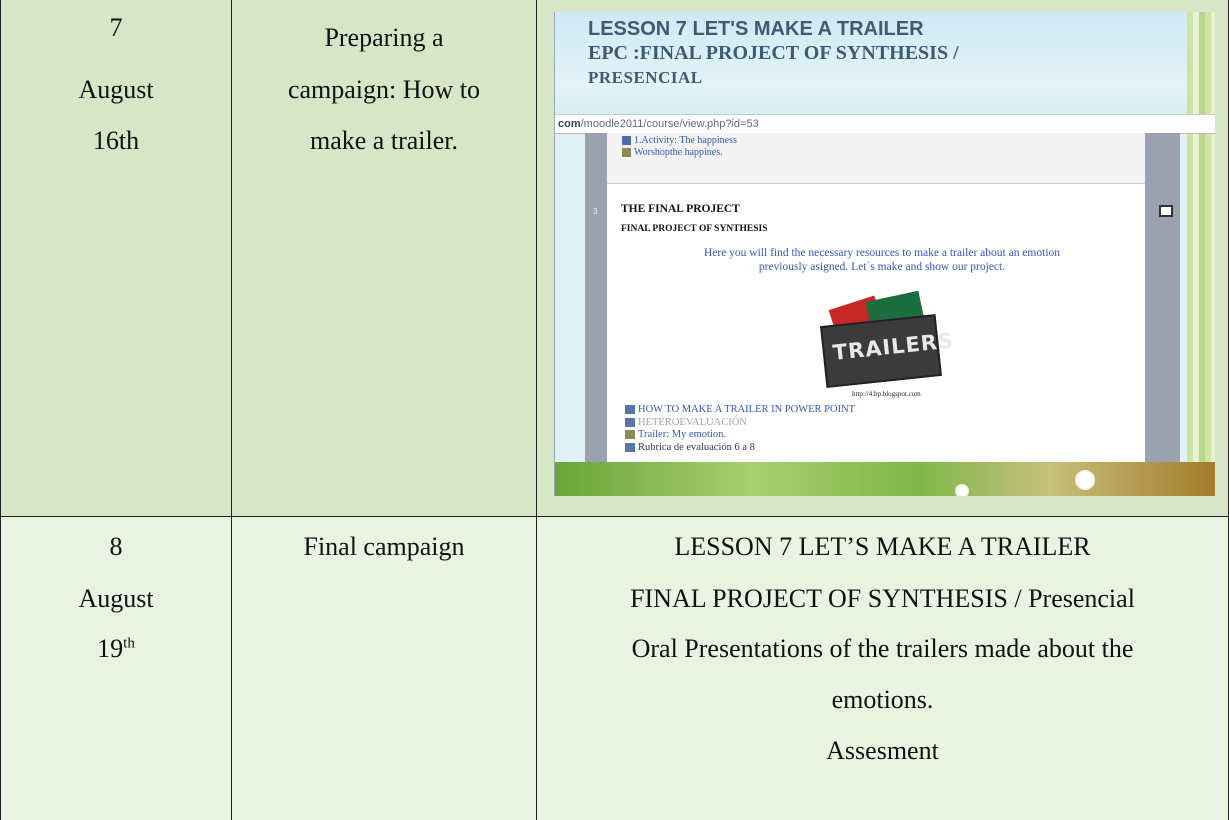 The height and width of the screenshot is (820, 1229). Describe the element at coordinates (694, 229) in the screenshot. I see `section-subtitle: FINAL PROJECT OF SYNTHESIS` at that location.